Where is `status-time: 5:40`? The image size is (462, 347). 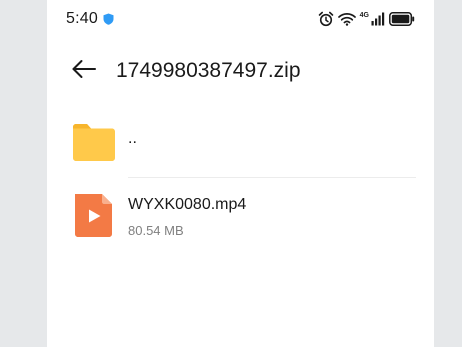
status-time: 5:40 is located at coordinates (82, 18).